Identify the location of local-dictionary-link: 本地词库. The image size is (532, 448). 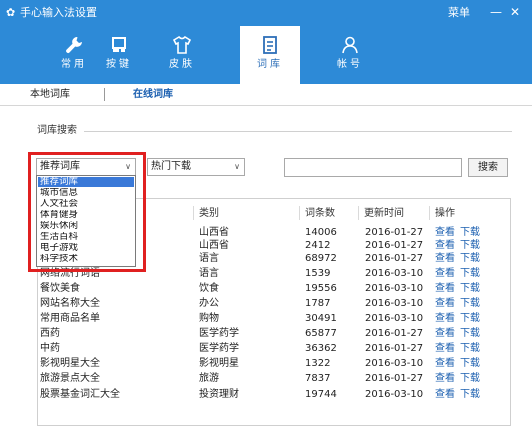
(50, 94).